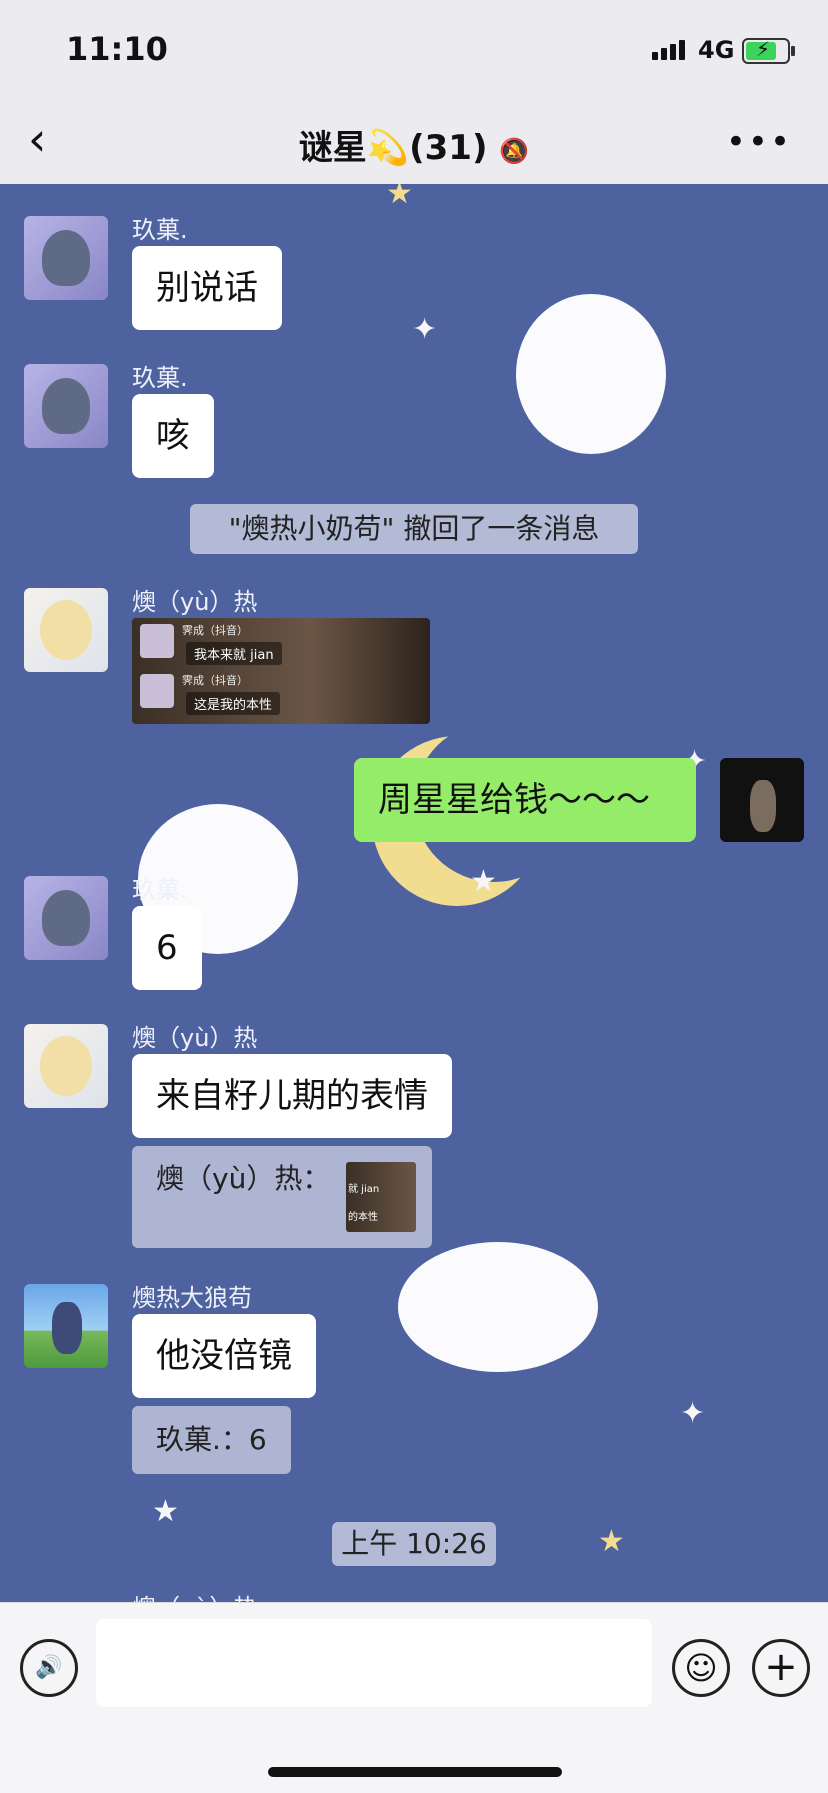 The height and width of the screenshot is (1793, 828). Describe the element at coordinates (415, 1772) in the screenshot. I see `home-indicator` at that location.